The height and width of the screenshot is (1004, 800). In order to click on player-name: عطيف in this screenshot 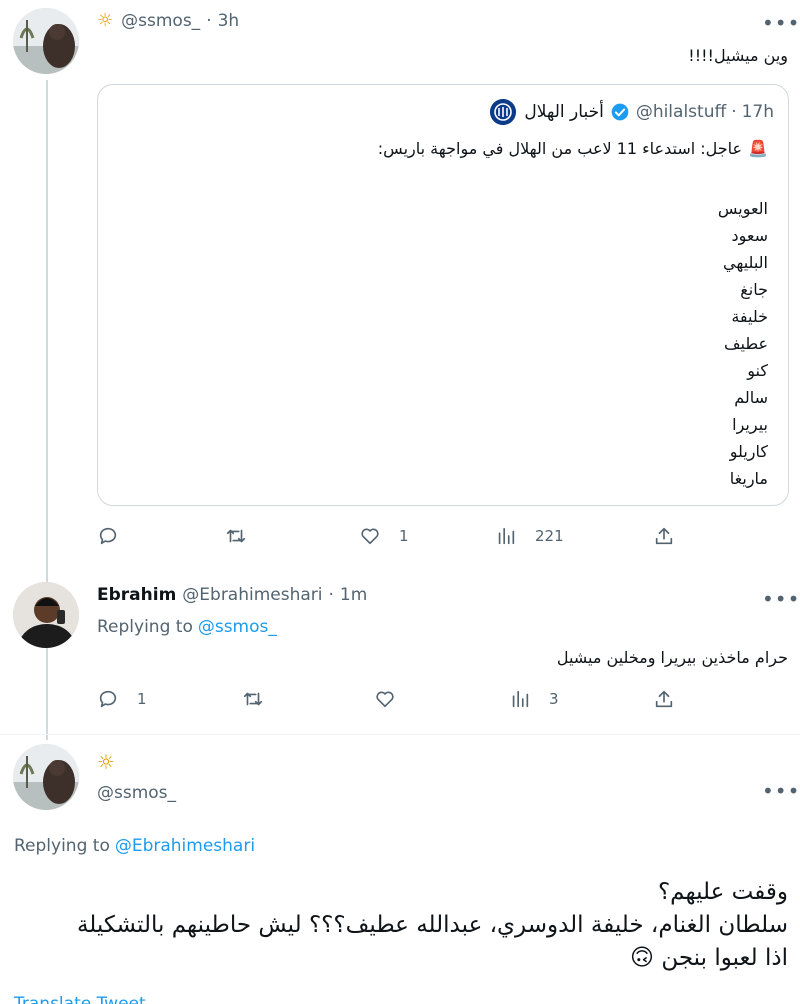, I will do `click(745, 343)`.